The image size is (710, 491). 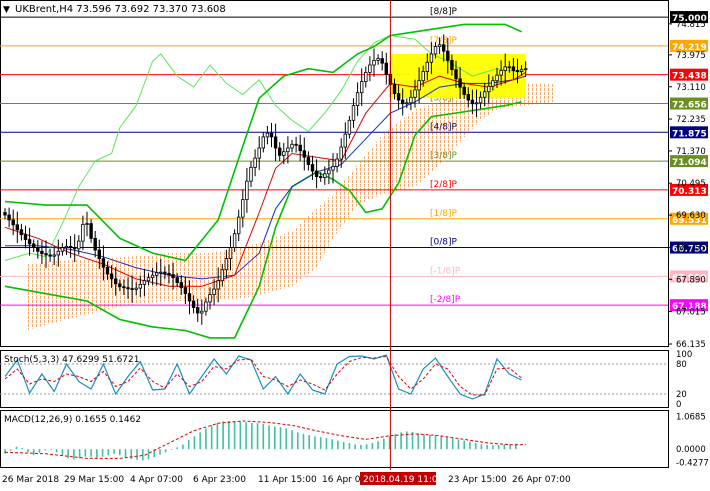 What do you see at coordinates (403, 480) in the screenshot?
I see `cursor-time-label: 2018.04.19 11:00` at bounding box center [403, 480].